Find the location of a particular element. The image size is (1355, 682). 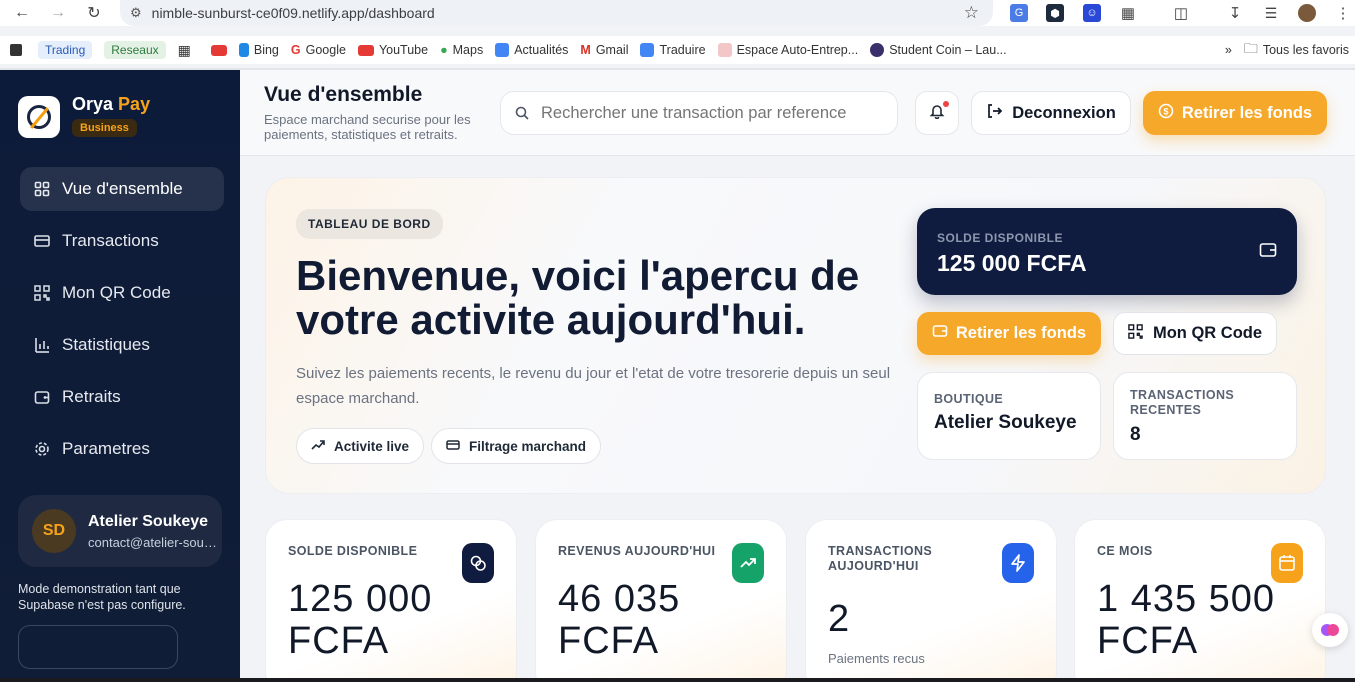

apps-square-icon is located at coordinates (16, 50).